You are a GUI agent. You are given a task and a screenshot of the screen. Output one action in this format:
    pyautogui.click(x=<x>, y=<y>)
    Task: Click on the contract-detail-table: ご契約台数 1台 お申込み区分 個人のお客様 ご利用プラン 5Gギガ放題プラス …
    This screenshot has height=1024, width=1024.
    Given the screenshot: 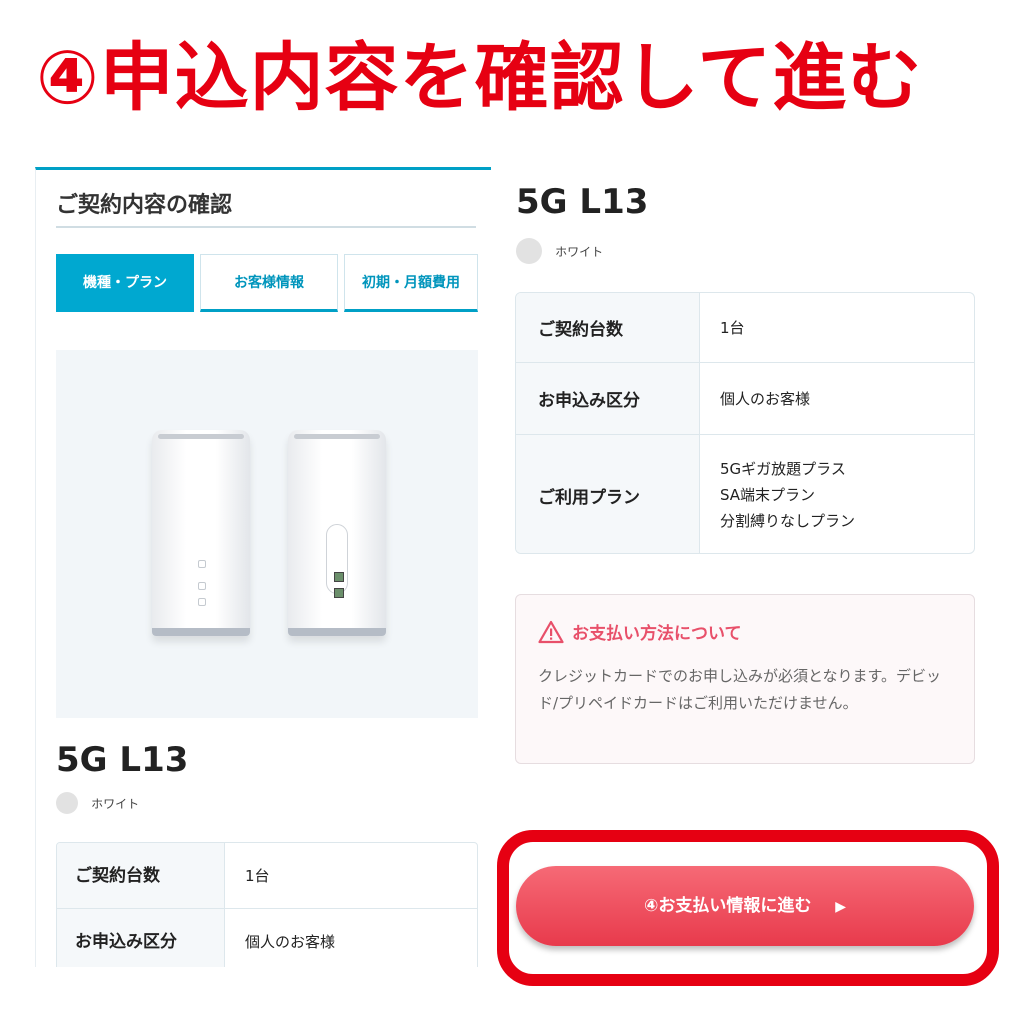 What is the action you would take?
    pyautogui.click(x=745, y=423)
    